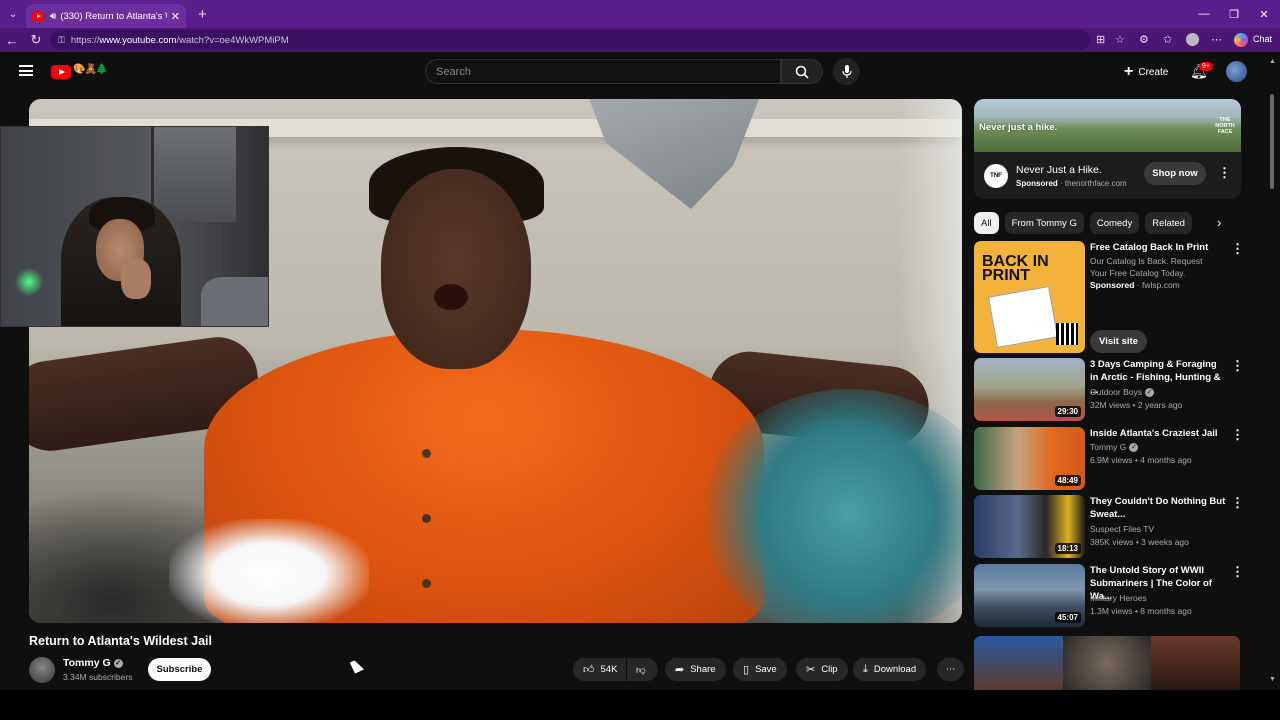 This screenshot has width=1280, height=720. Describe the element at coordinates (1175, 173) in the screenshot. I see `shop-now-button: Shop now` at that location.